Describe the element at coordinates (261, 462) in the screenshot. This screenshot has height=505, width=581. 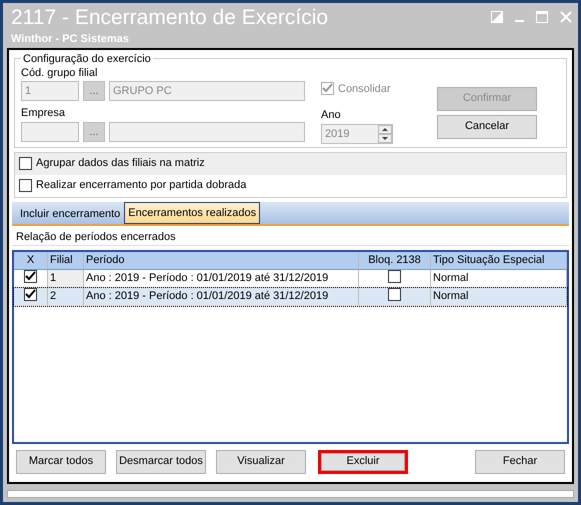
I see `action-button: Visualizar` at that location.